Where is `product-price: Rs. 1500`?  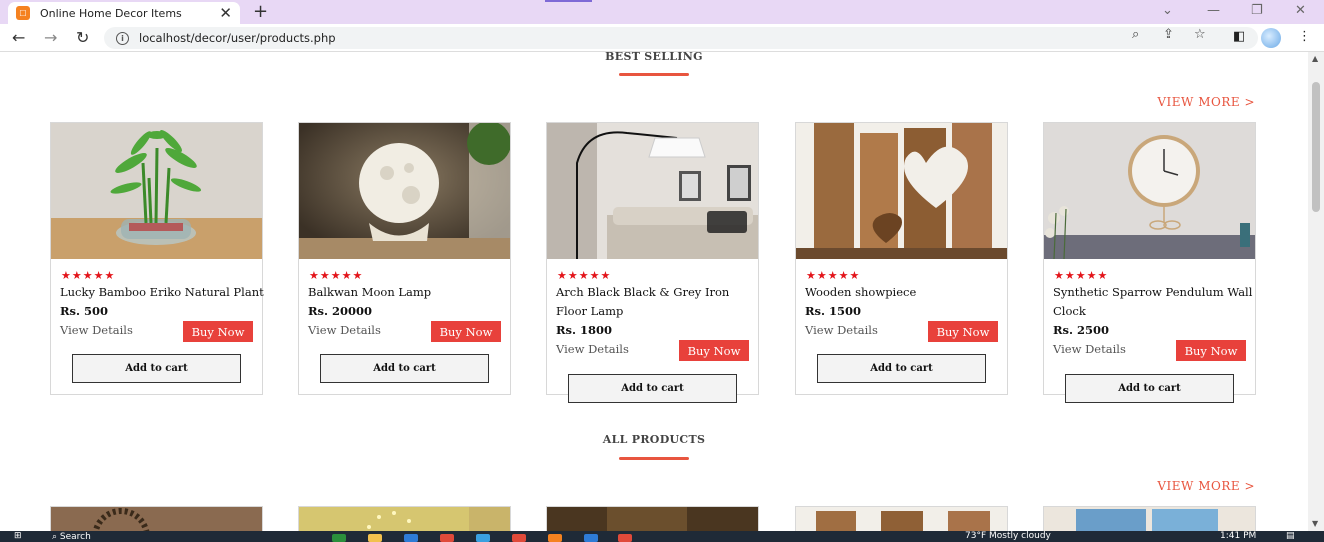
product-price: Rs. 1500 is located at coordinates (833, 311).